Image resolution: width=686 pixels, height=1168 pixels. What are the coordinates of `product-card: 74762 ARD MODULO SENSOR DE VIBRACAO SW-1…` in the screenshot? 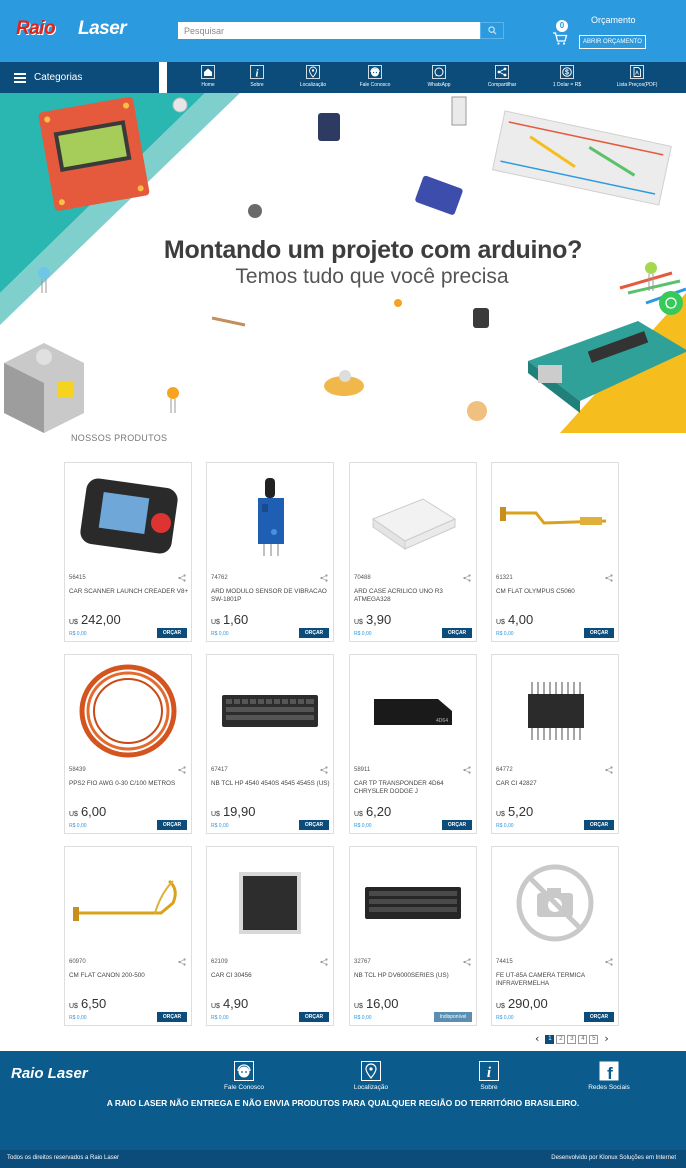 It's located at (270, 552).